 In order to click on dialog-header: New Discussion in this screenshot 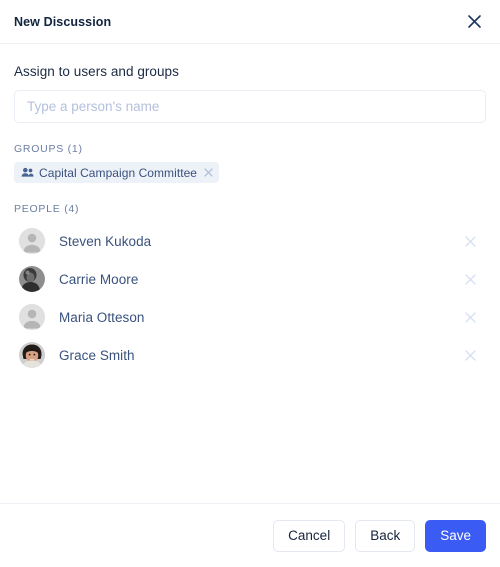, I will do `click(250, 22)`.